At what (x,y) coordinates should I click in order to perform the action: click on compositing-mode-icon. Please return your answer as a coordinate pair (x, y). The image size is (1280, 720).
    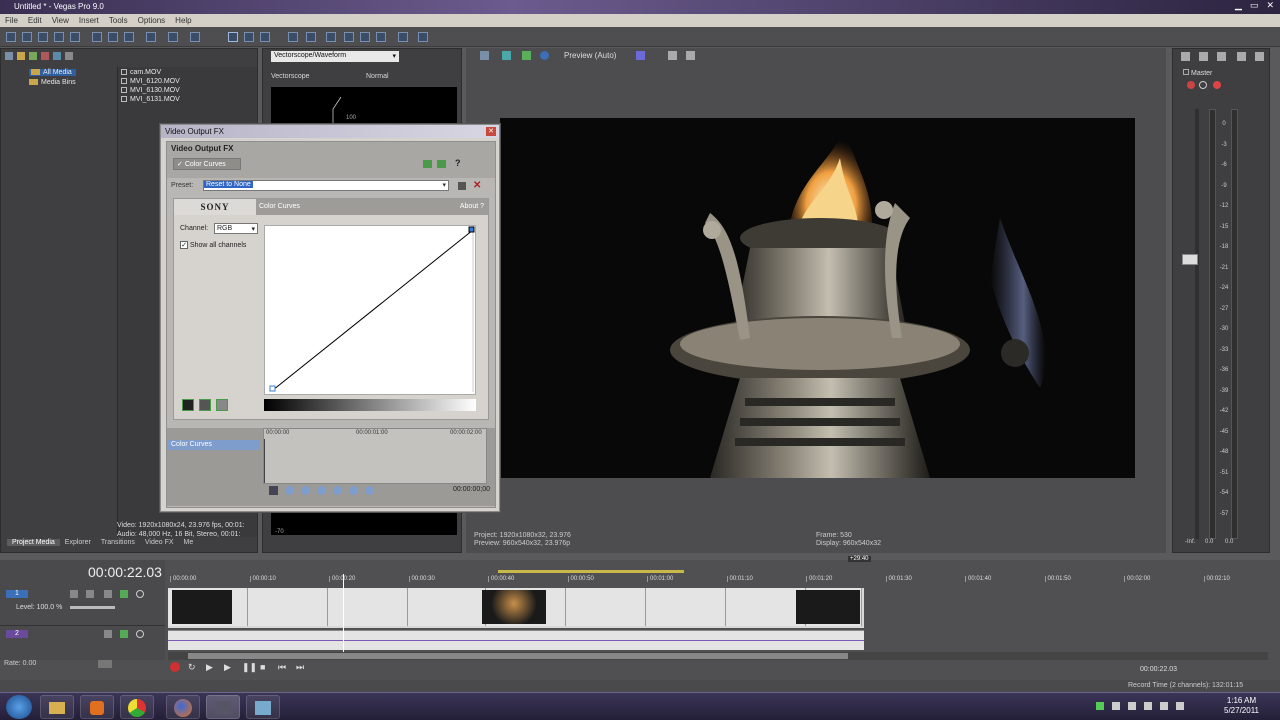
    Looking at the image, I should click on (108, 594).